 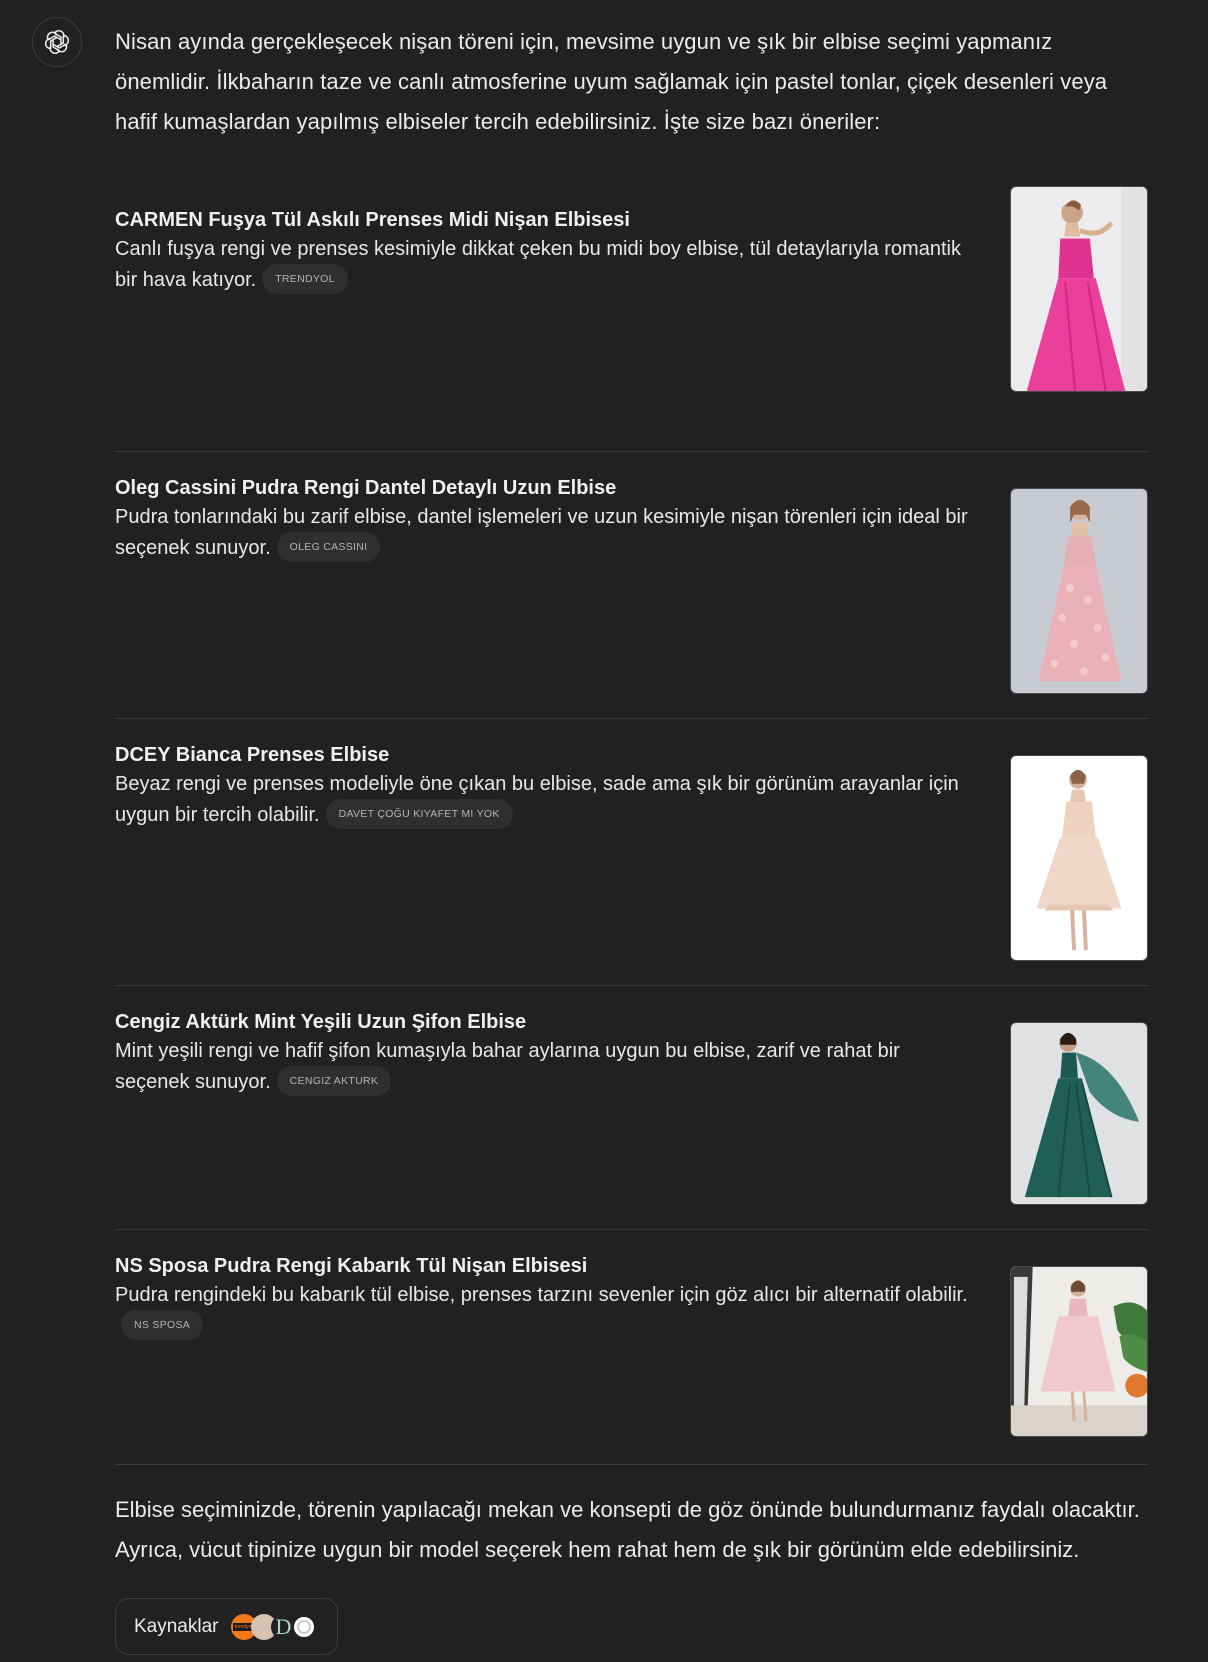 What do you see at coordinates (419, 813) in the screenshot?
I see `source-pill: DAVET ÇOĞU KIYAFET MI YOK` at bounding box center [419, 813].